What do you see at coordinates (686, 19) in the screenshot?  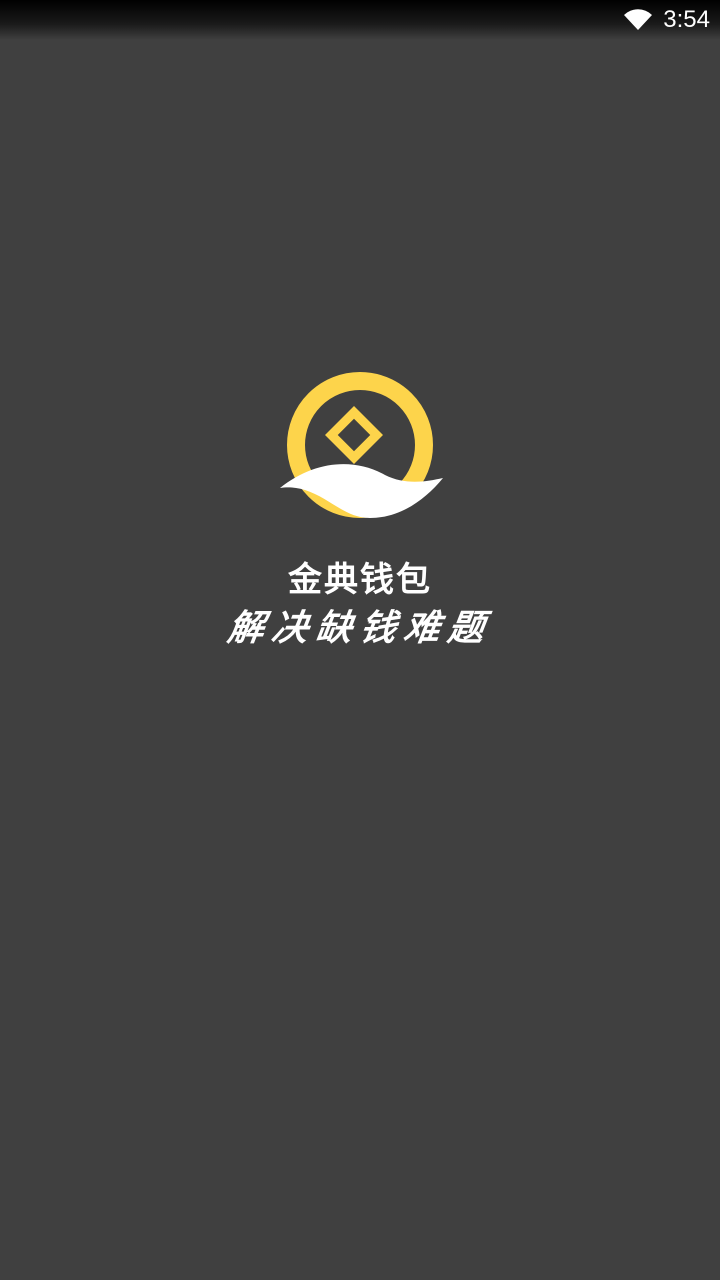 I see `status-clock: 3:54` at bounding box center [686, 19].